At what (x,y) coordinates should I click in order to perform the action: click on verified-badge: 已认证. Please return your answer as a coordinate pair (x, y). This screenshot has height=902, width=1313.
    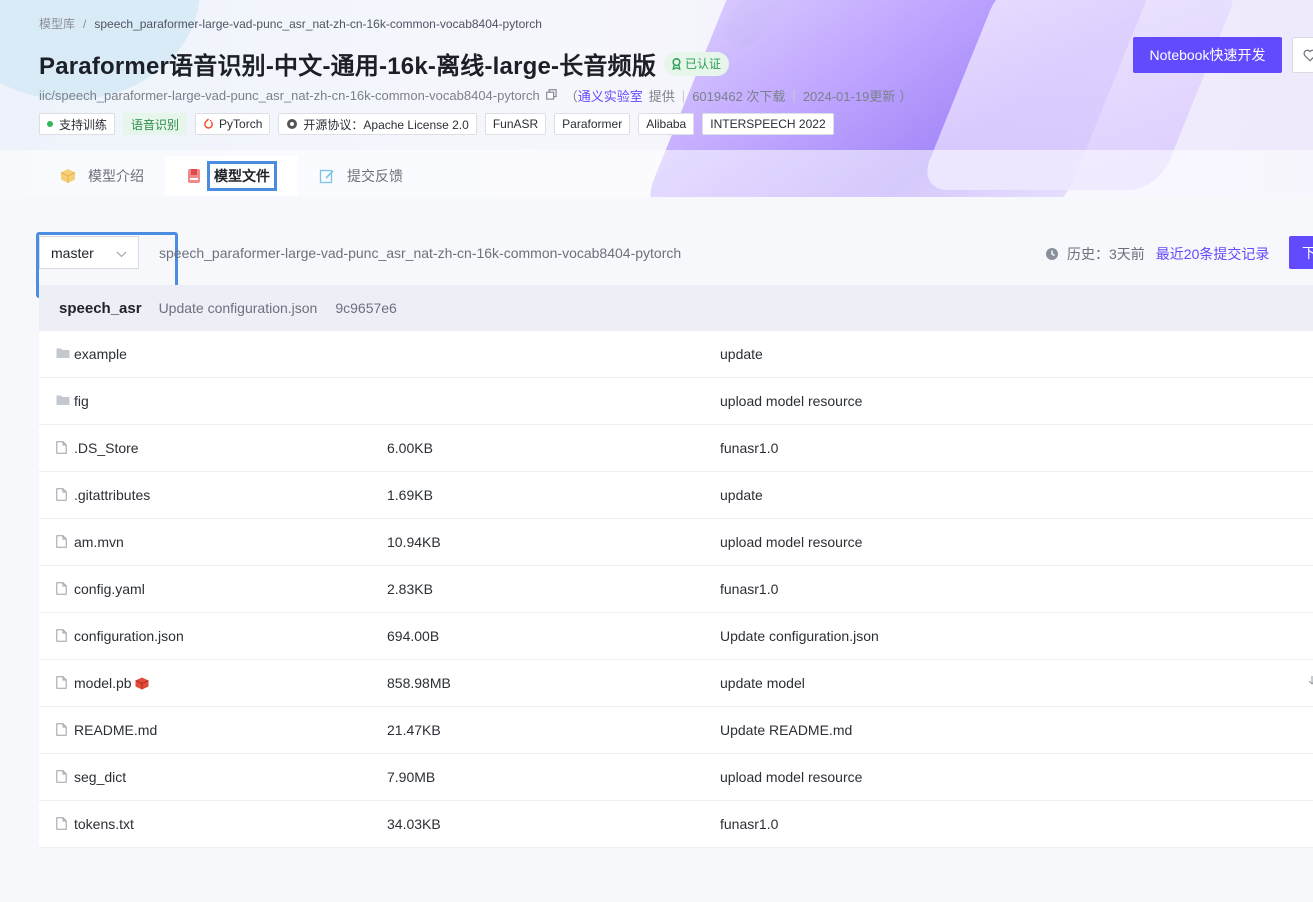
    Looking at the image, I should click on (697, 63).